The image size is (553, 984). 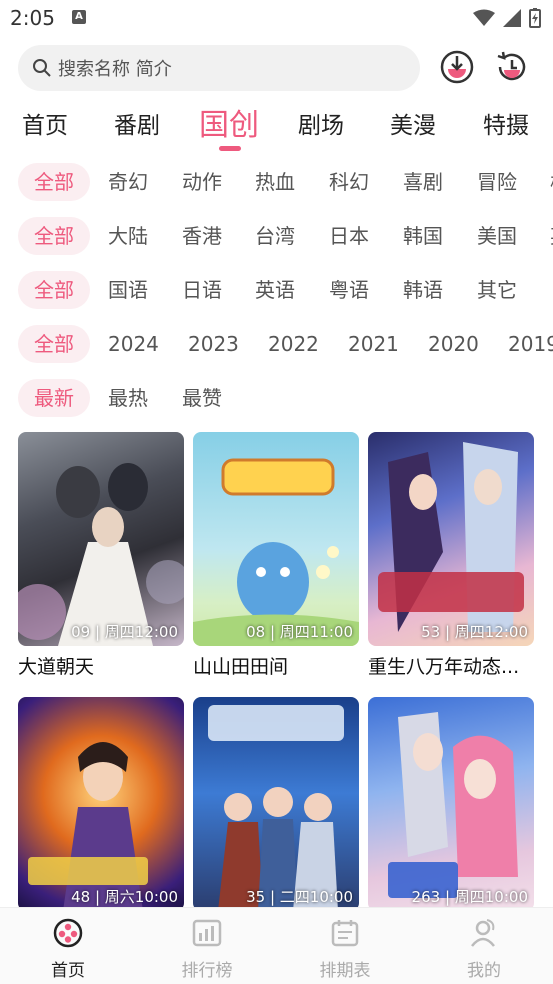 I want to click on filter-chip: 台湾, so click(x=275, y=236).